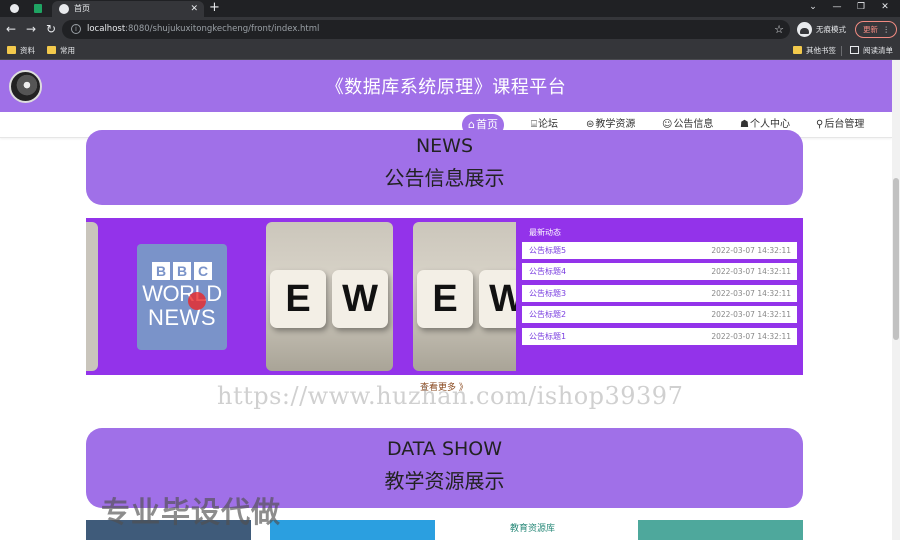  I want to click on active-tab-title: 首页, so click(82, 8).